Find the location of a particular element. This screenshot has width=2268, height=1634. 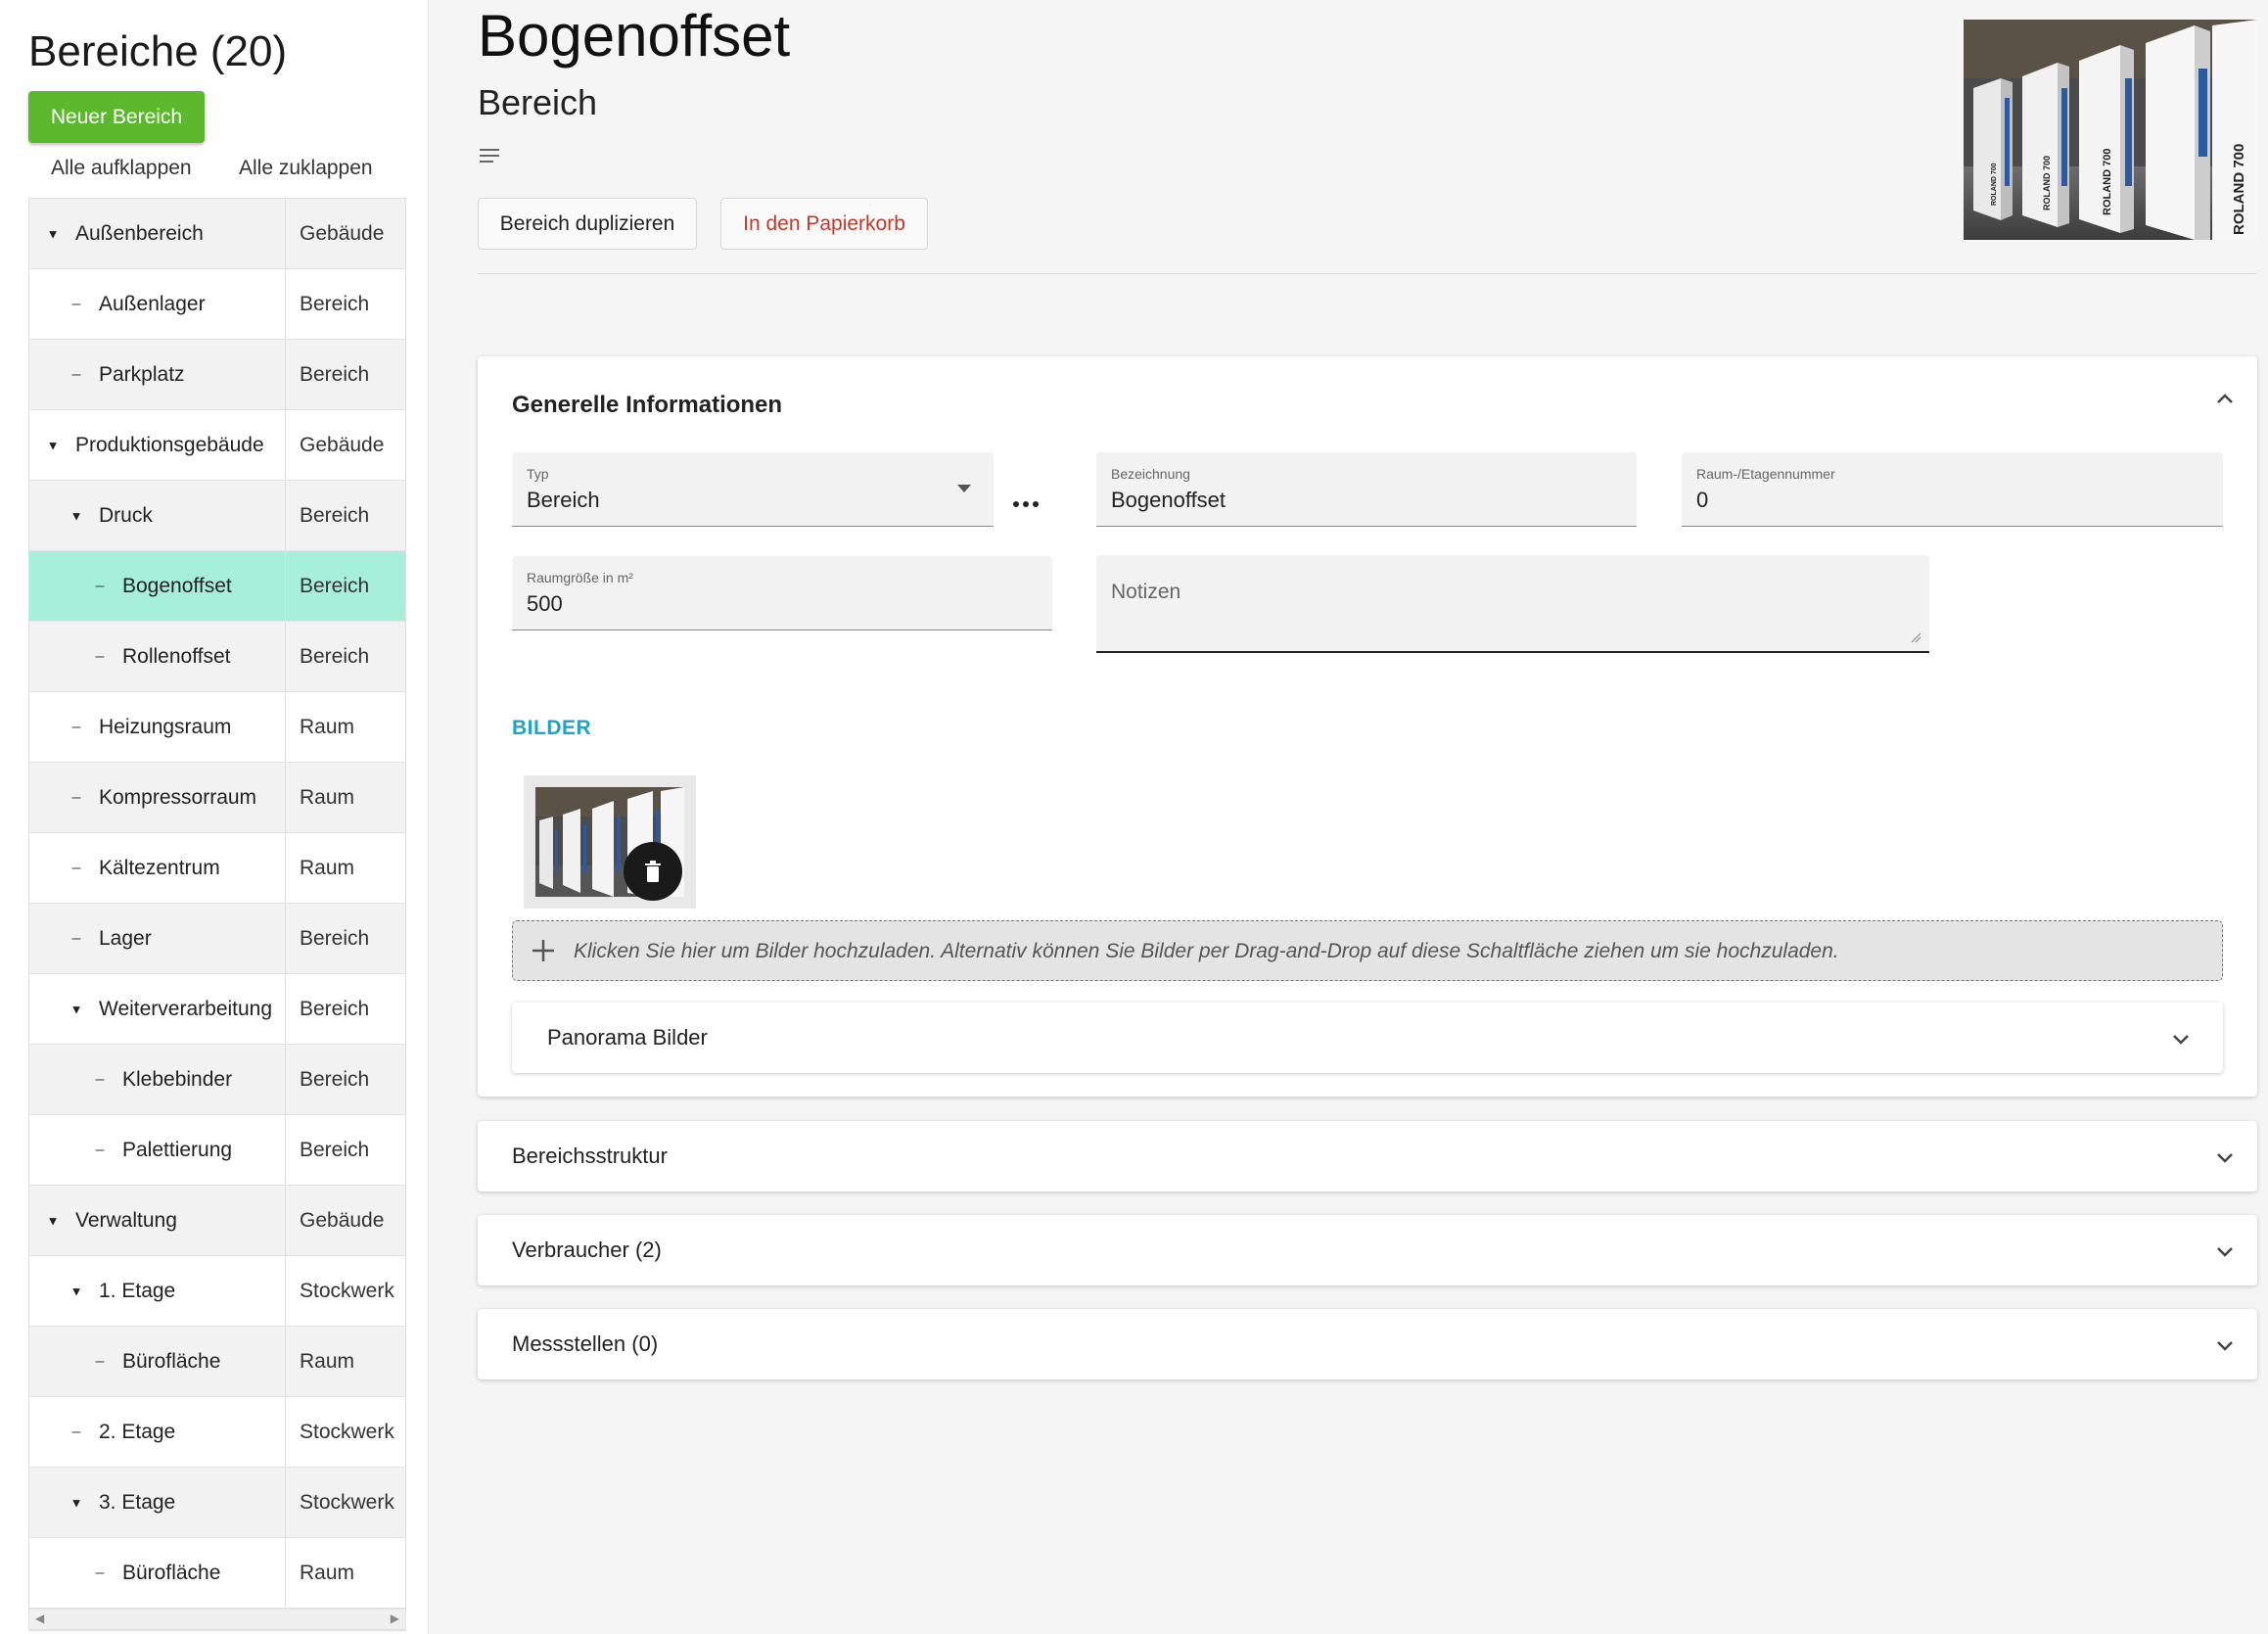

expand-all-button: Alle aufklappen is located at coordinates (122, 168).